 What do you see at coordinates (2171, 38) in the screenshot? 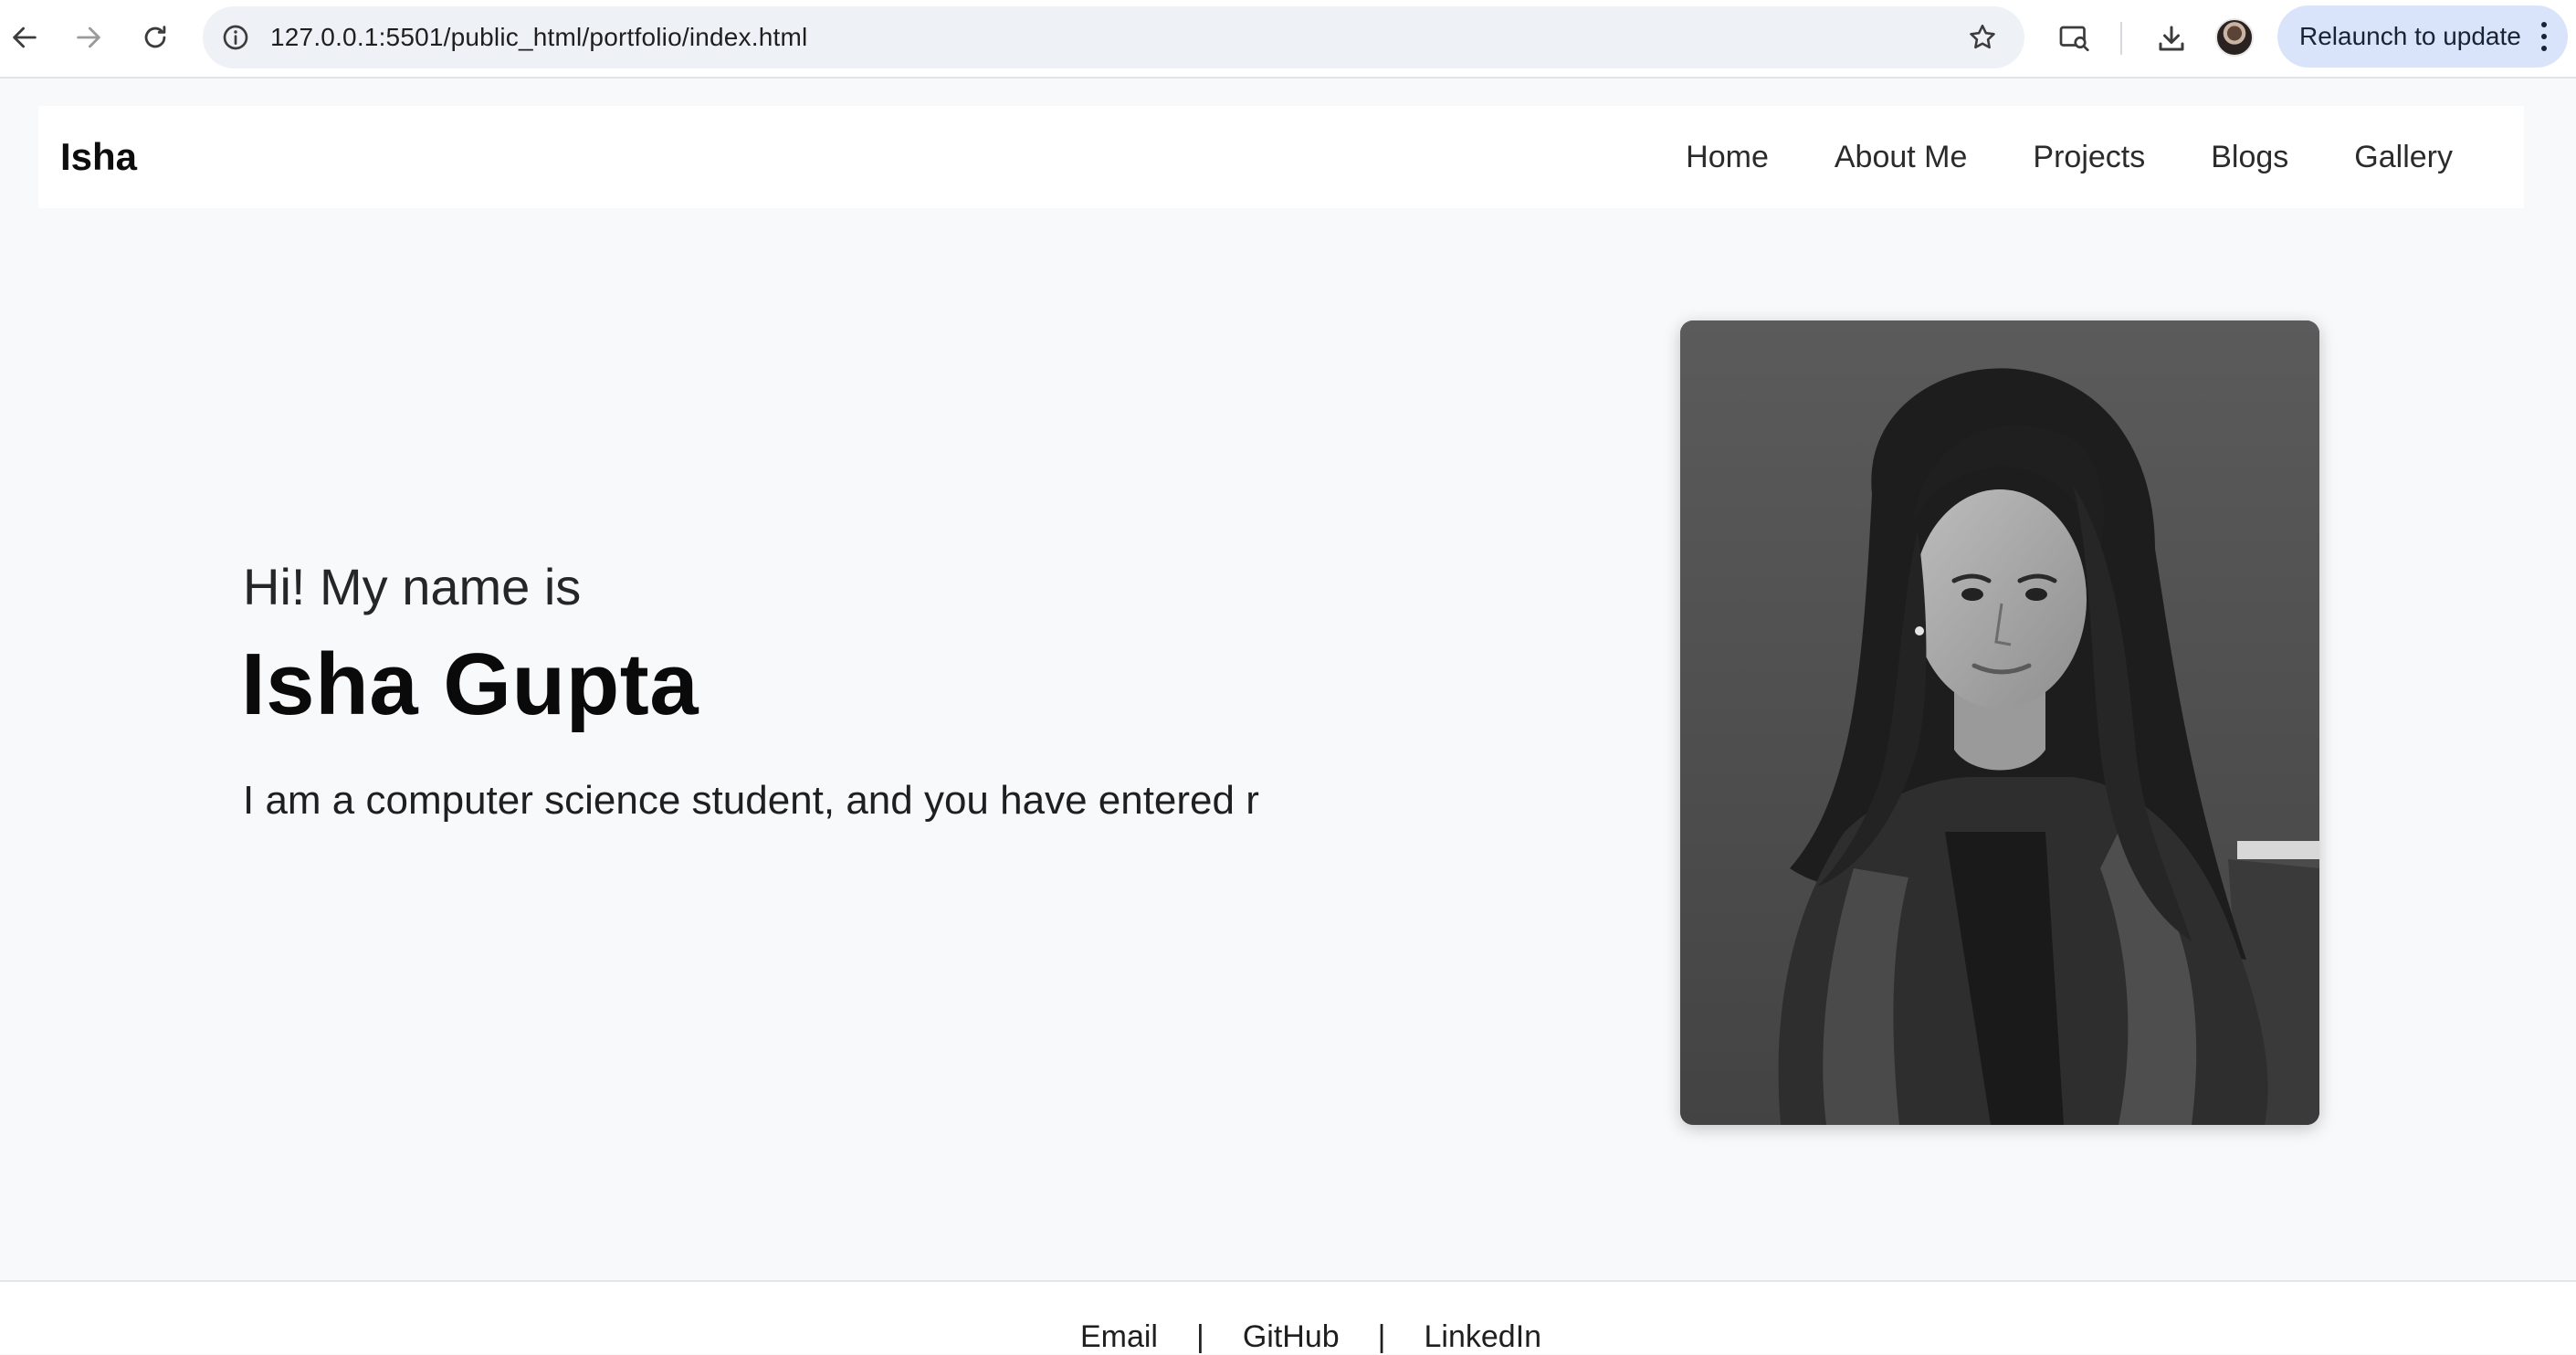
I see `download-icon` at bounding box center [2171, 38].